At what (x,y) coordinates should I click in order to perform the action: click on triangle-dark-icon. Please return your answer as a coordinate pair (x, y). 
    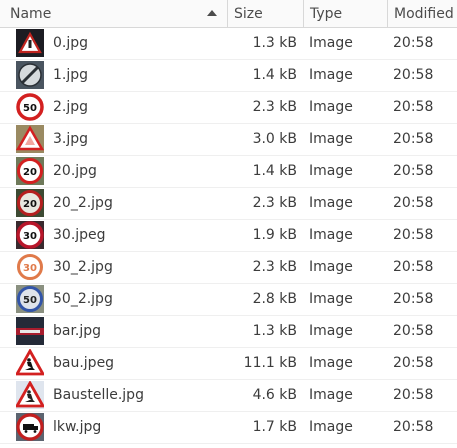
    Looking at the image, I should click on (30, 43).